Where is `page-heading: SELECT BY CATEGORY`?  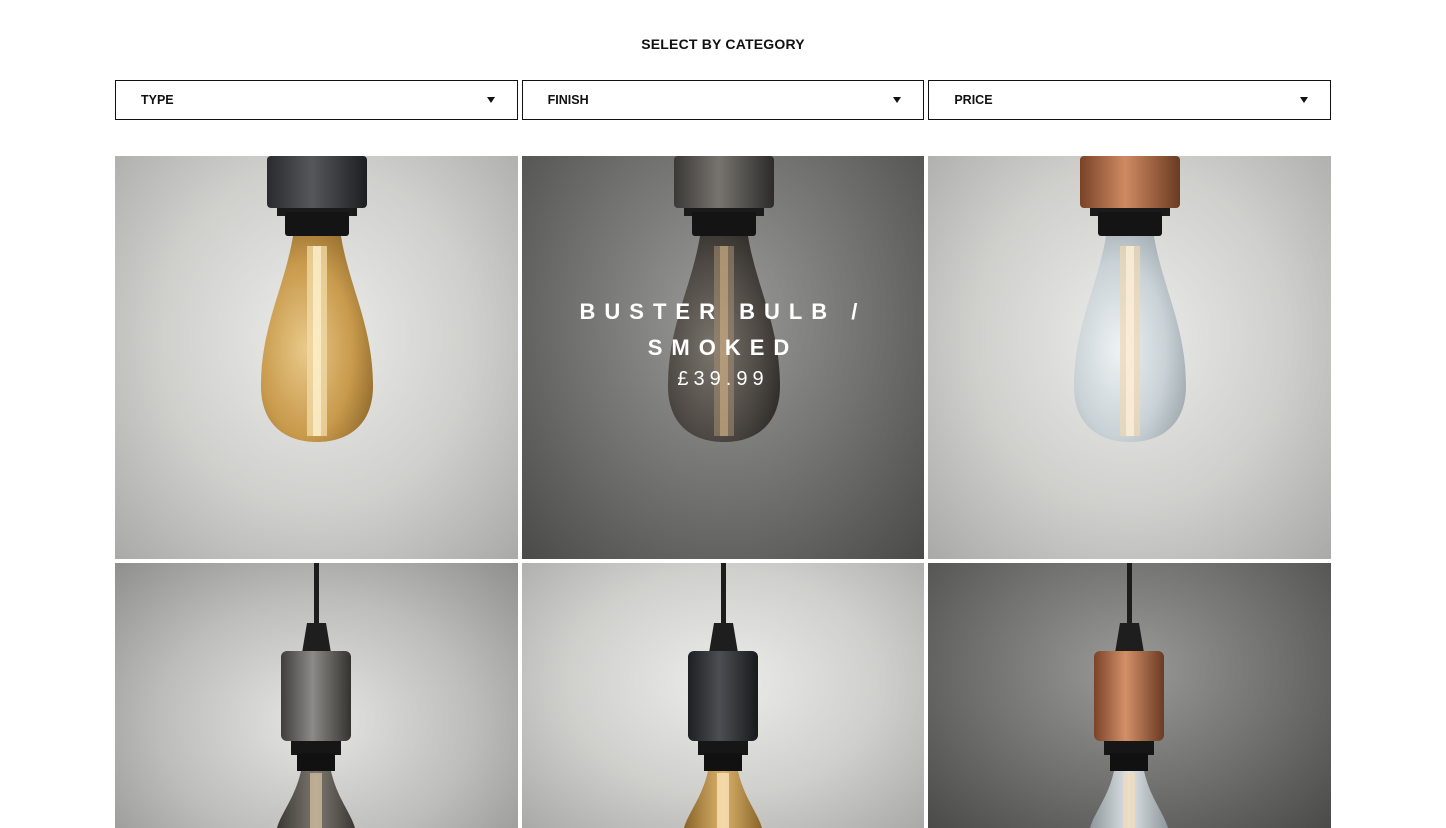
page-heading: SELECT BY CATEGORY is located at coordinates (723, 44).